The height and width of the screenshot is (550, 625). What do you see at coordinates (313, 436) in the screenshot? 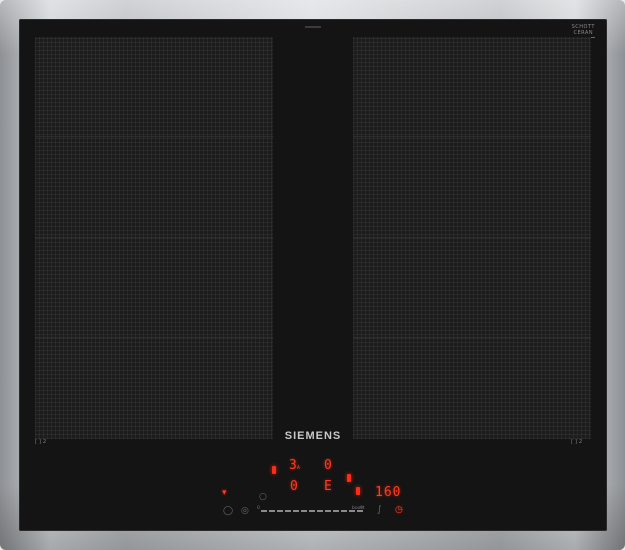
I see `brand-logo: SIEMENS` at bounding box center [313, 436].